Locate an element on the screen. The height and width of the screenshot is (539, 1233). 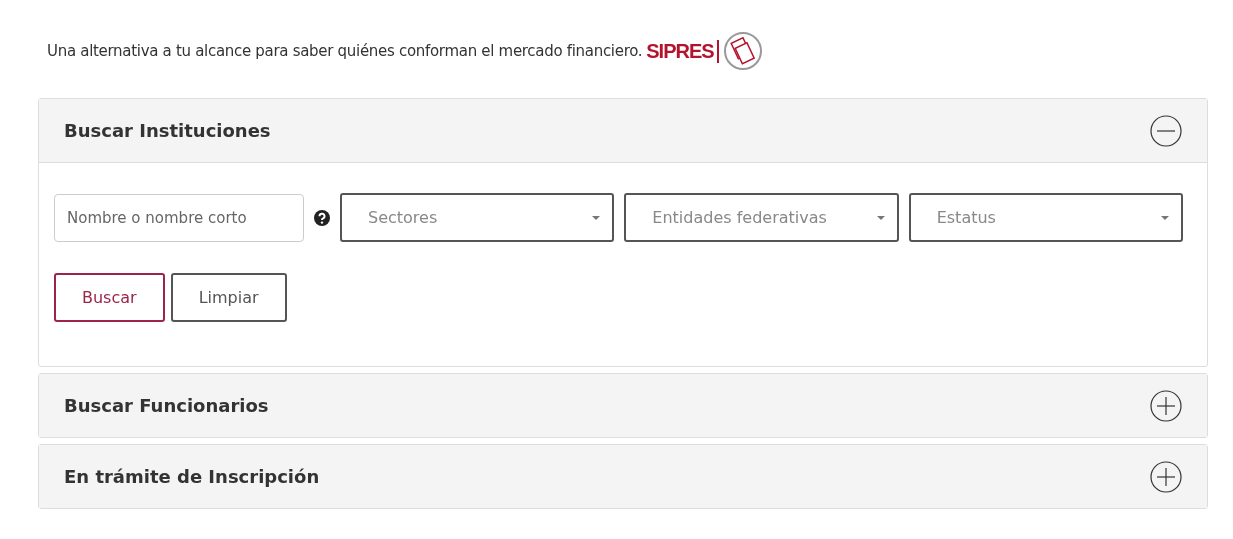
logo-emblem-icon is located at coordinates (742, 51).